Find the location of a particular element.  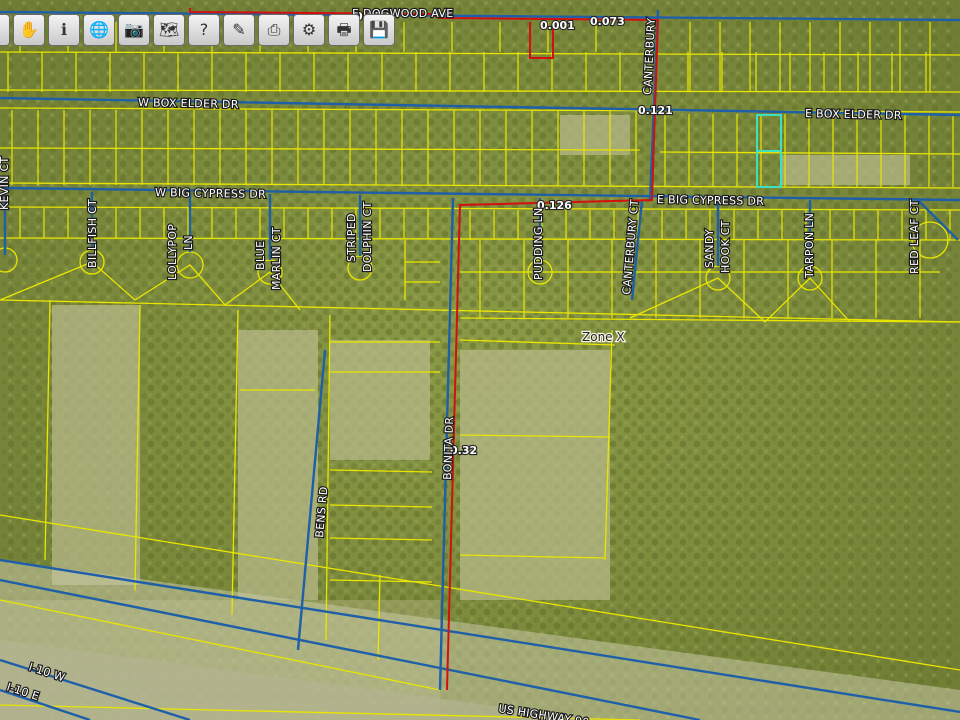

label-striped: STRIPED is located at coordinates (351, 237).